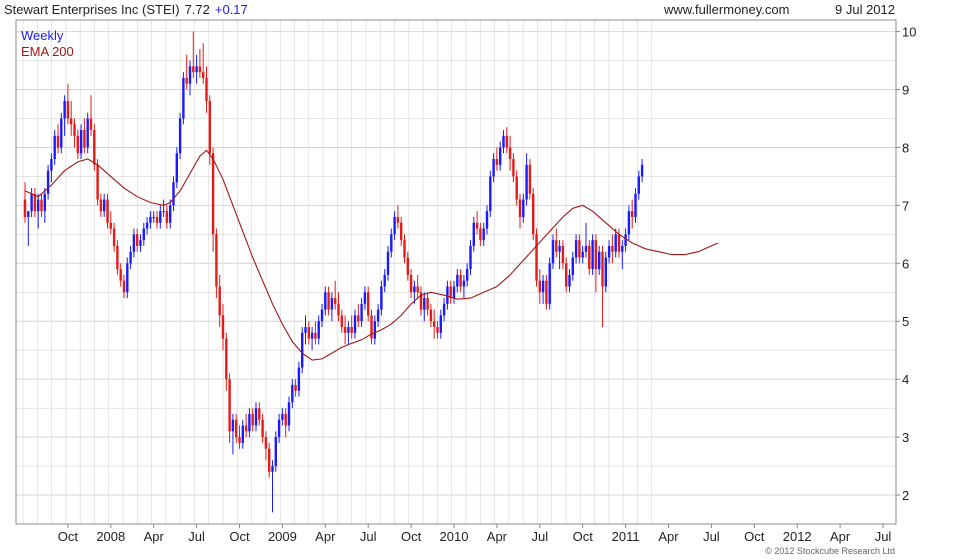 The image size is (980, 560). I want to click on x-tick-label: 2012, so click(797, 536).